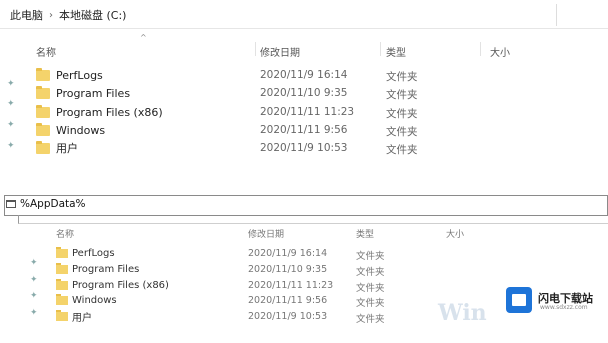  I want to click on sort-up-icon: ^, so click(143, 37).